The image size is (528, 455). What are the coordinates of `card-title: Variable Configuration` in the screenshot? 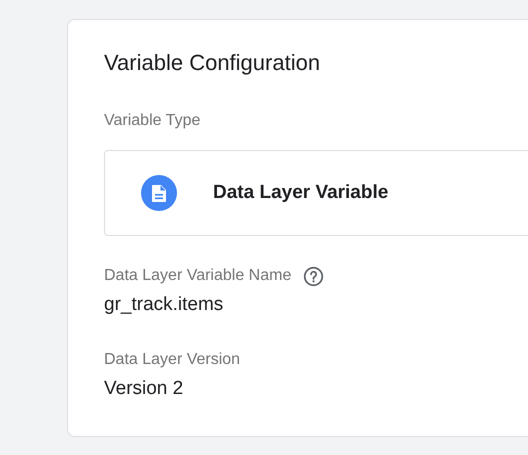 It's located at (213, 63).